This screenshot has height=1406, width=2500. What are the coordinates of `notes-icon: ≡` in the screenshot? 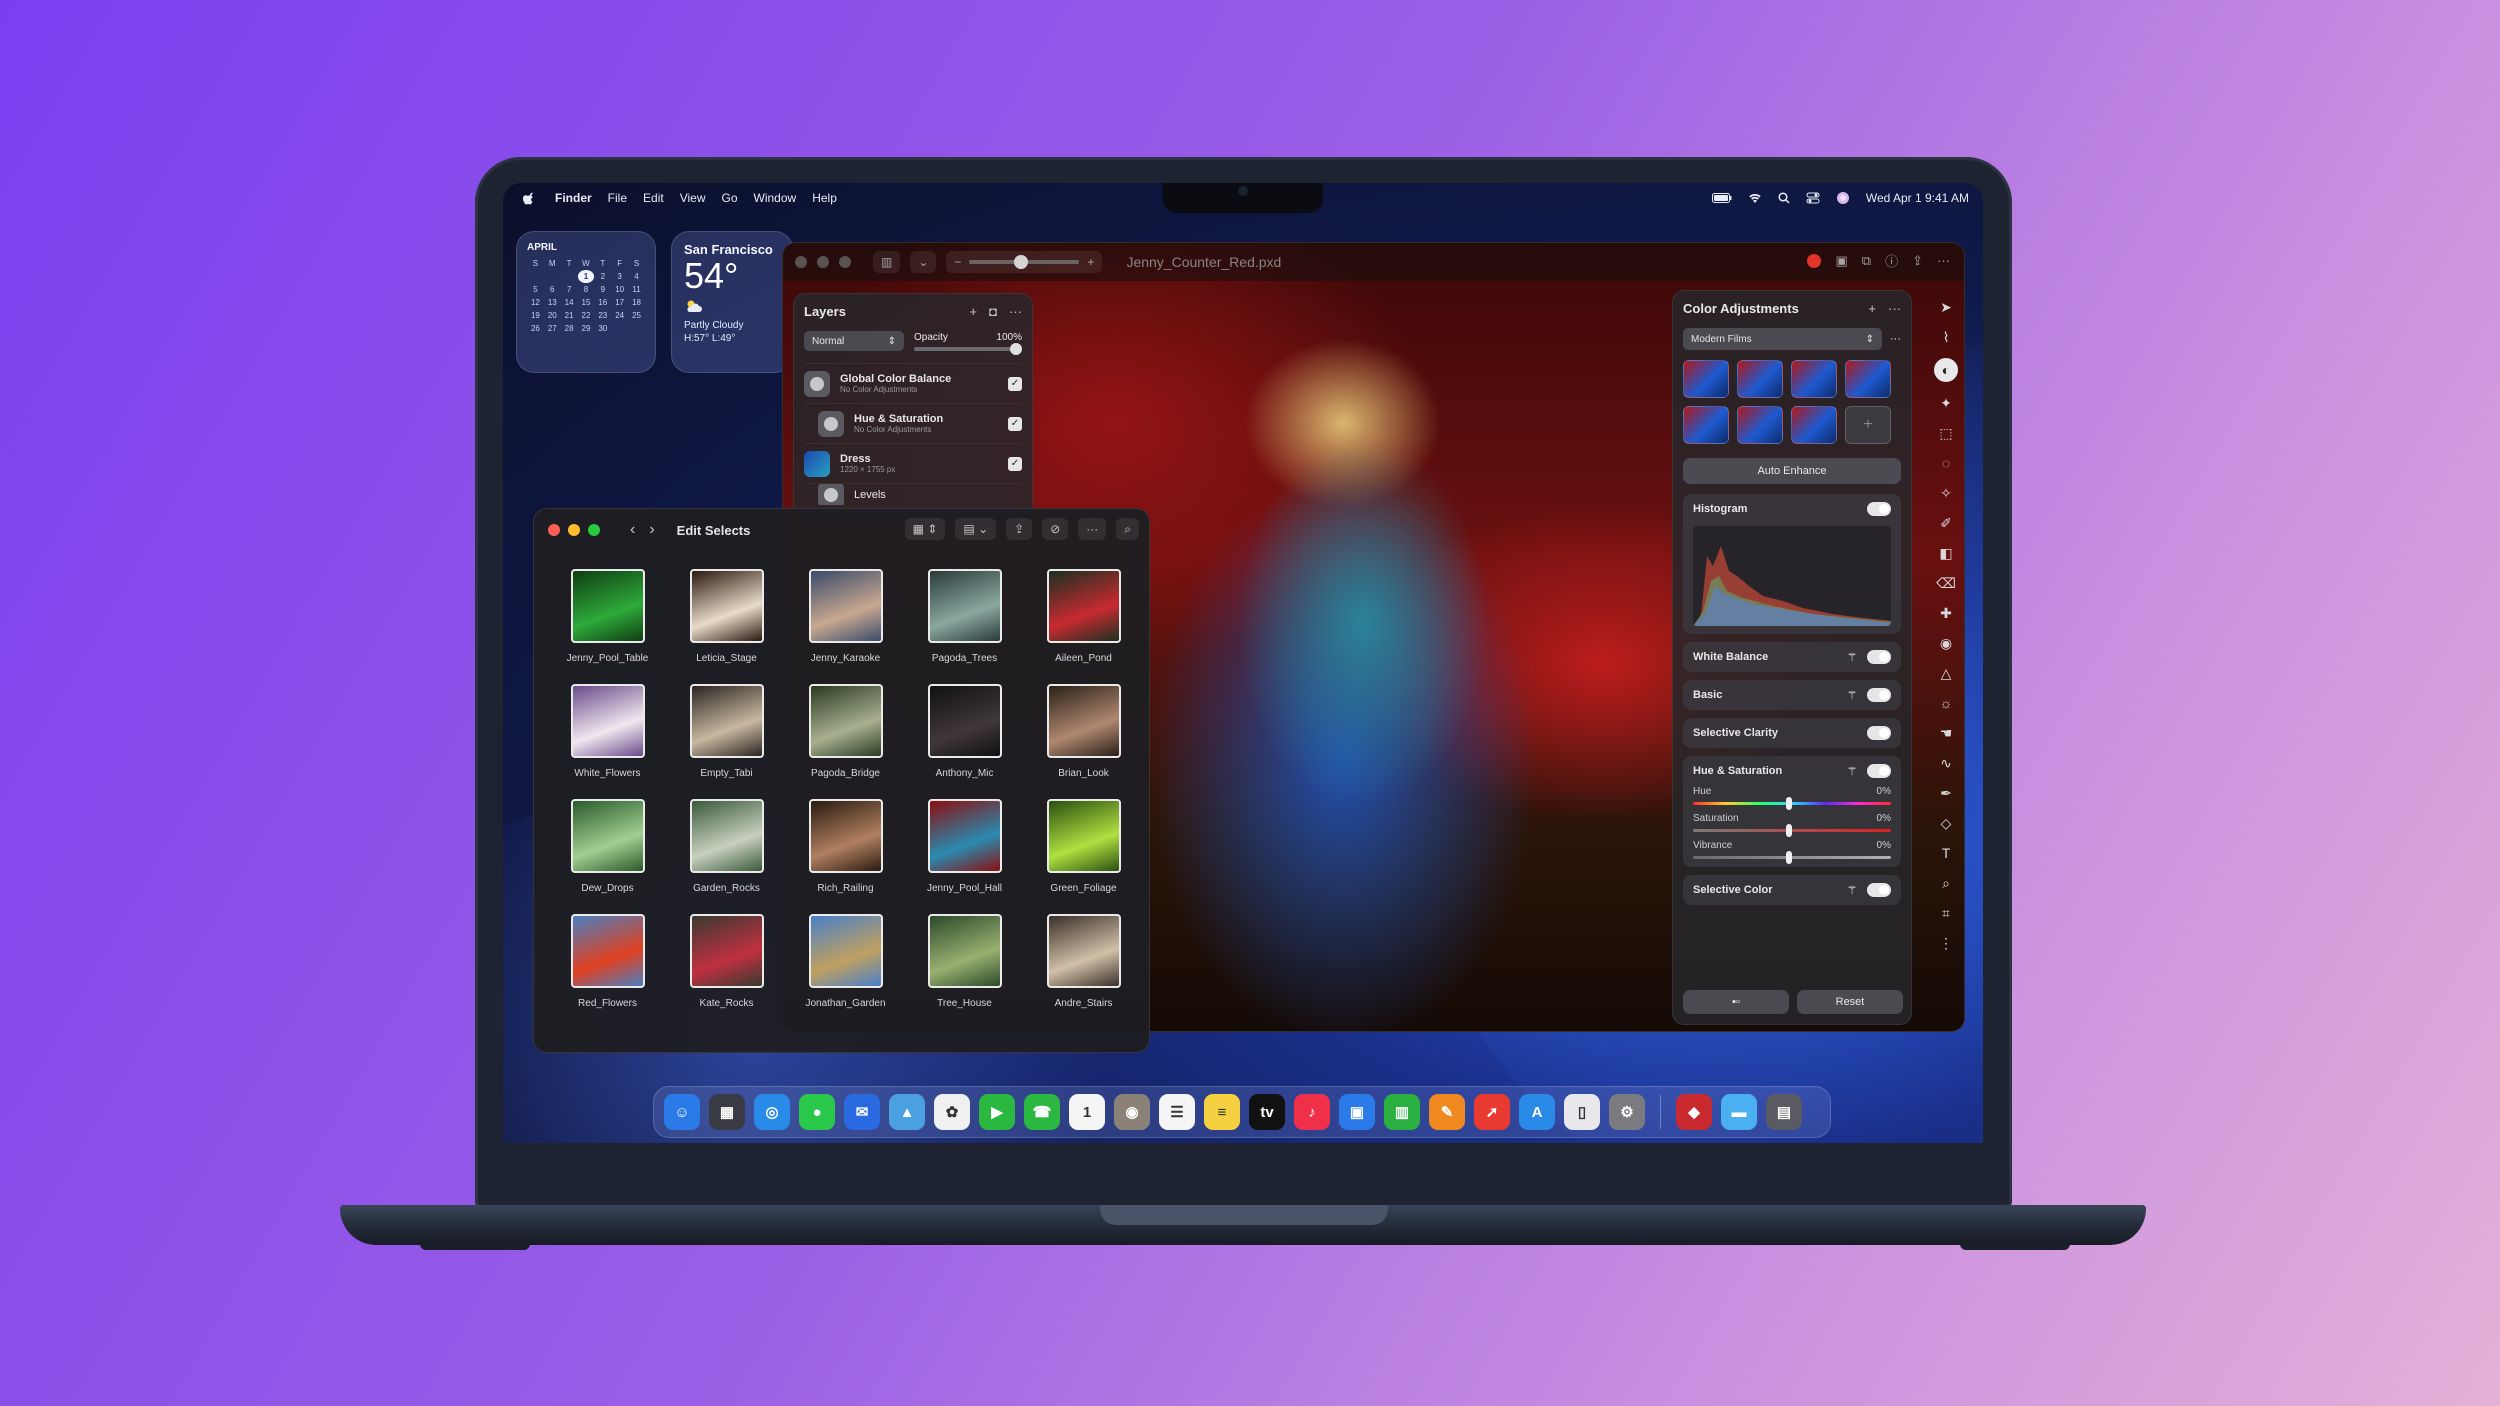 It's located at (1222, 1112).